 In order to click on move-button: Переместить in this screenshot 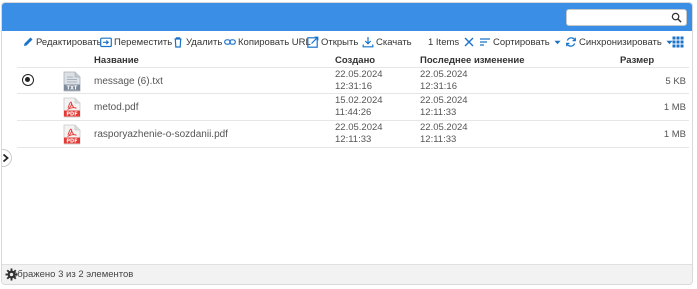, I will do `click(136, 42)`.